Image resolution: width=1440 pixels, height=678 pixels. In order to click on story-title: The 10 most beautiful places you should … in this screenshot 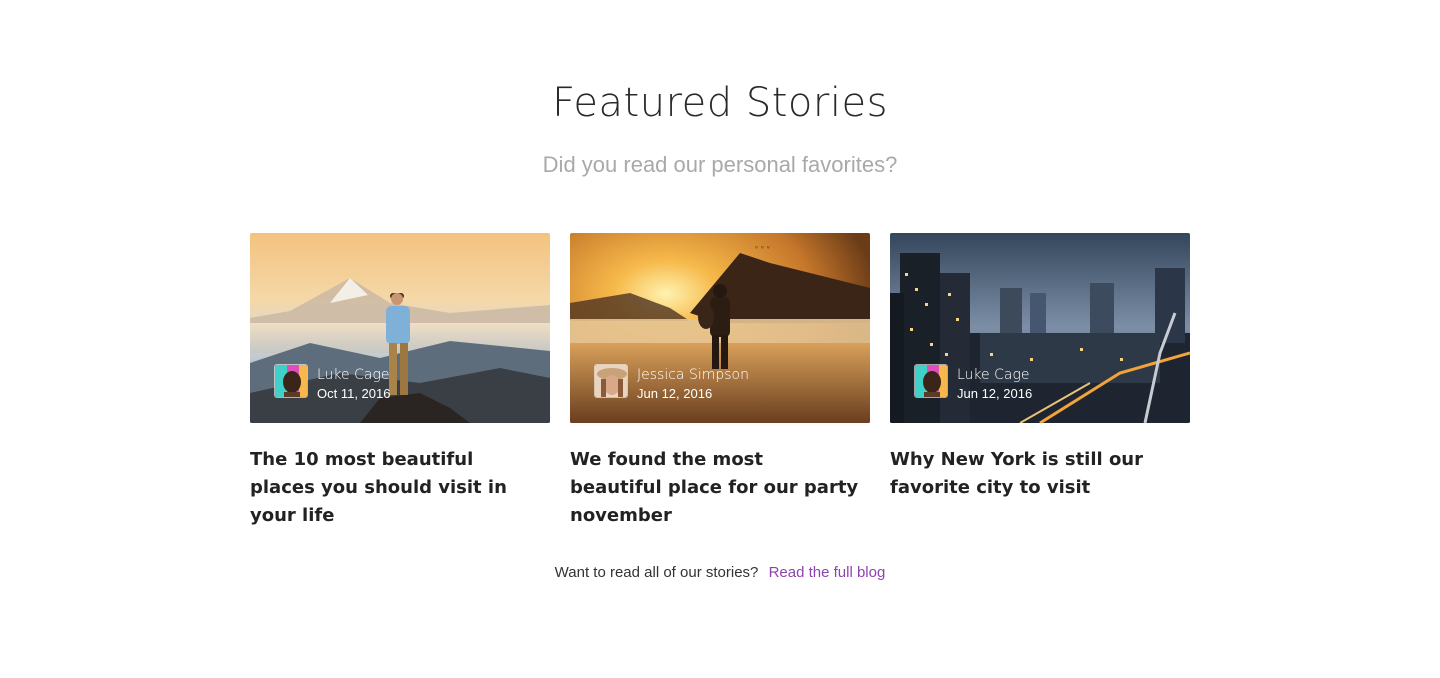, I will do `click(395, 488)`.